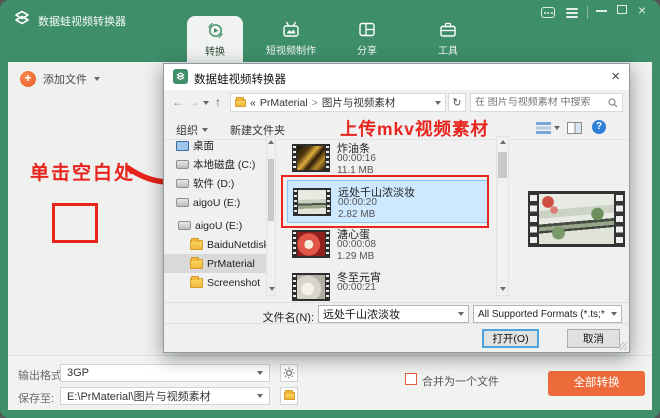 Image resolution: width=660 pixels, height=418 pixels. What do you see at coordinates (291, 38) in the screenshot?
I see `tab-short-video: 短视频制作` at bounding box center [291, 38].